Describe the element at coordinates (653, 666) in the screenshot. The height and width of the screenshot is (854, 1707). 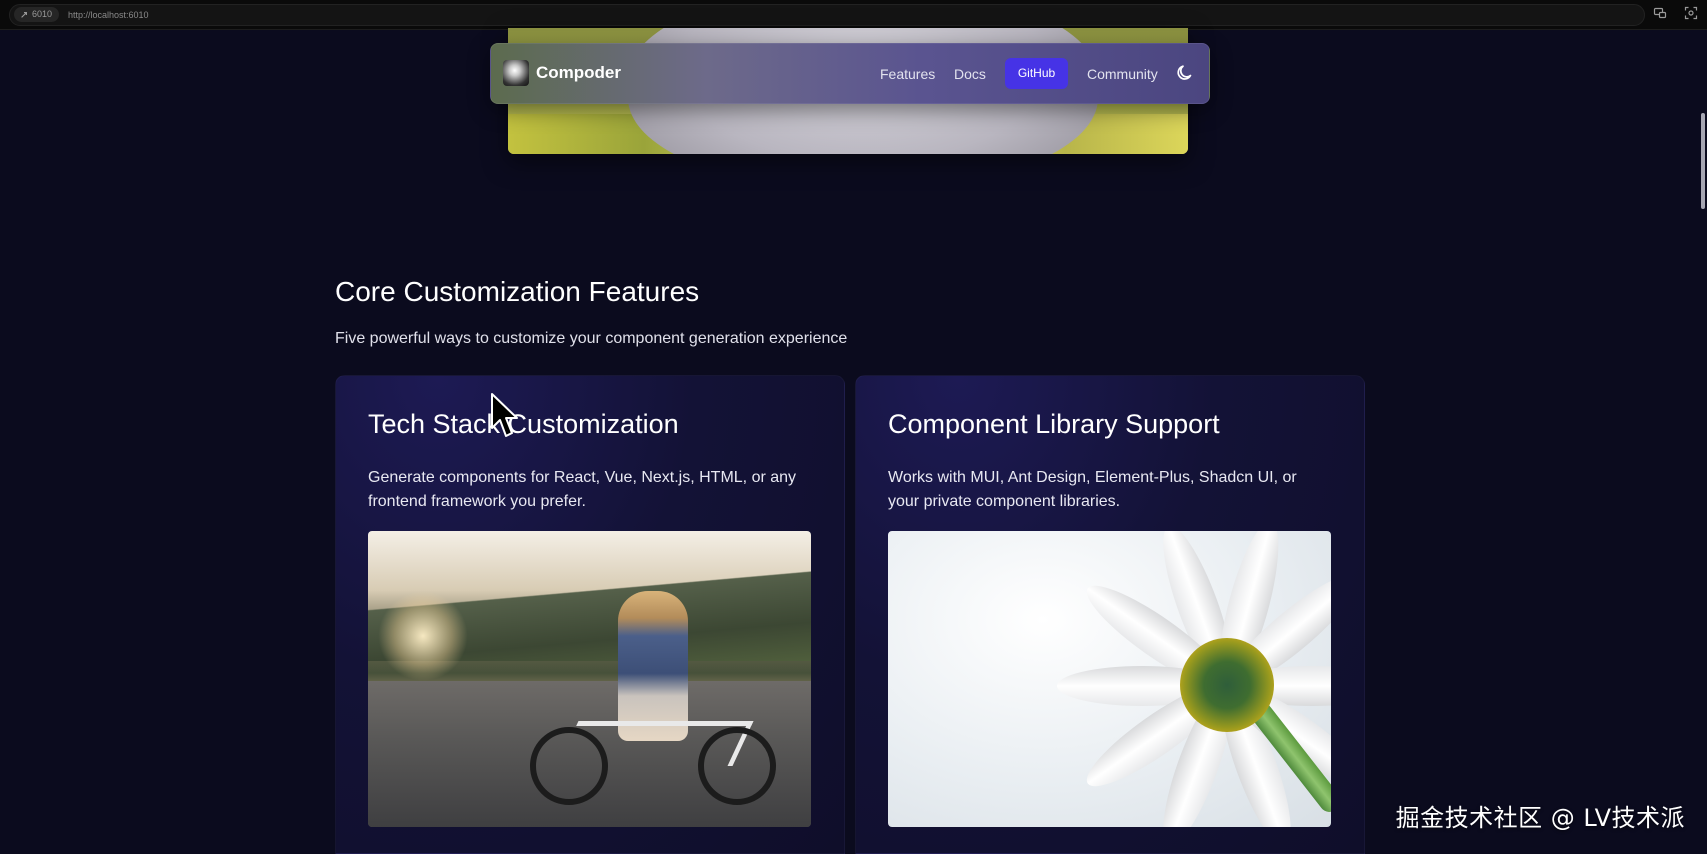
I see `image-rider` at that location.